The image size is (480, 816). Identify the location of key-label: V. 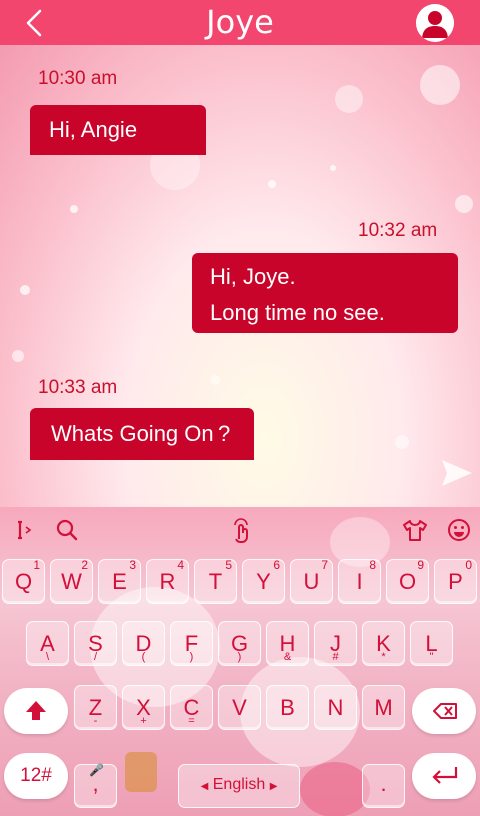
(239, 707).